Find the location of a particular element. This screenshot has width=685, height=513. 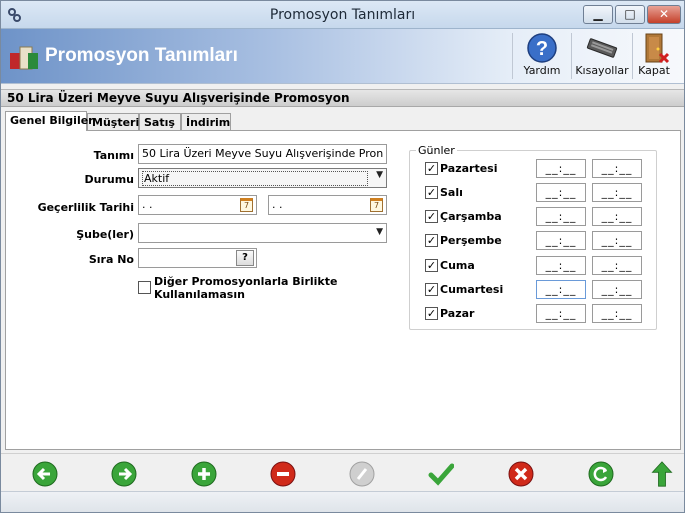

edit-disabled-icon is located at coordinates (362, 474).